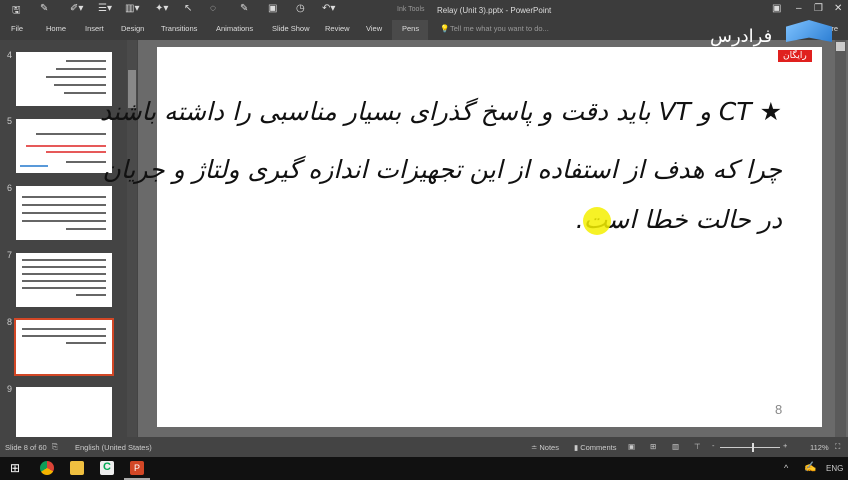 This screenshot has width=848, height=480. I want to click on free-badge: رایگان, so click(795, 56).